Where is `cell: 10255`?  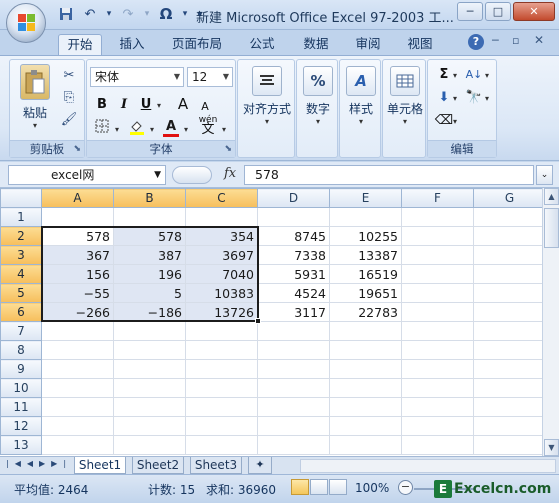
cell: 10255 is located at coordinates (365, 236).